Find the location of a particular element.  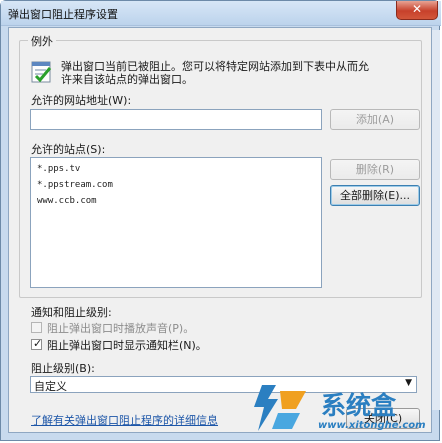

block-level-value: 自定义 is located at coordinates (50, 386).